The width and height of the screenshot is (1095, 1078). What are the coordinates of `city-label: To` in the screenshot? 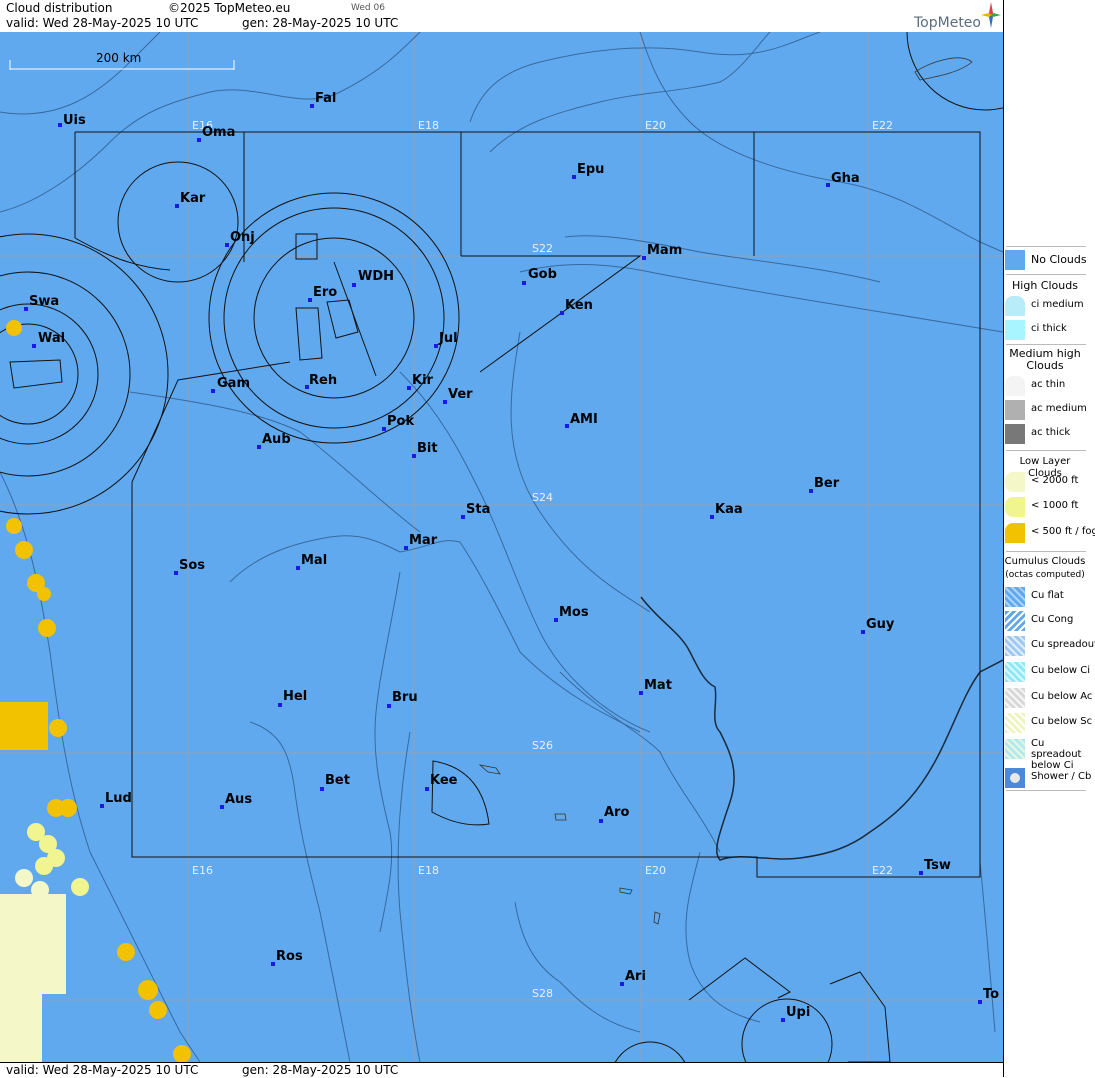 It's located at (991, 994).